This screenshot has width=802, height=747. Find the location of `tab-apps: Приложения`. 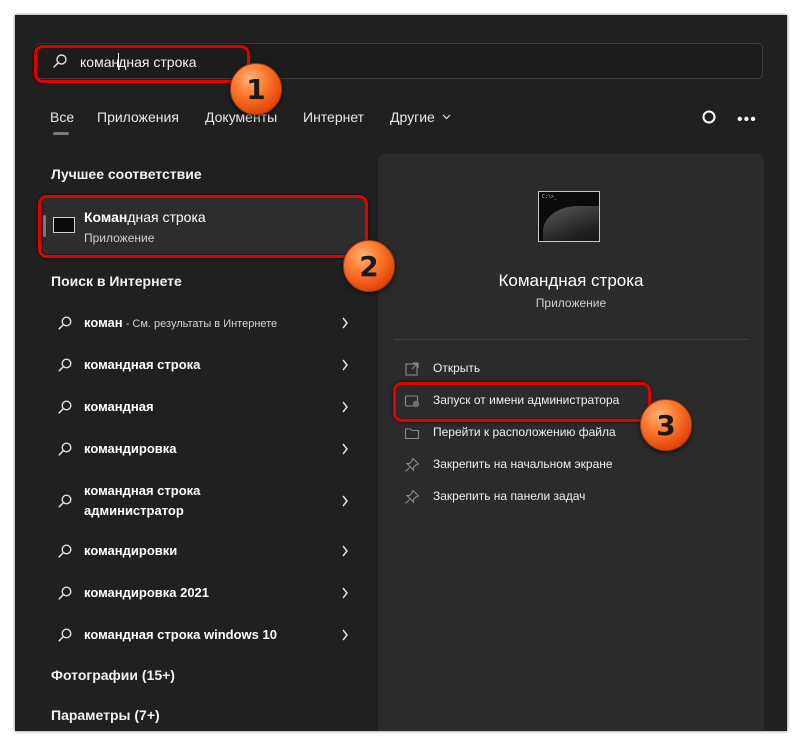

tab-apps: Приложения is located at coordinates (138, 117).